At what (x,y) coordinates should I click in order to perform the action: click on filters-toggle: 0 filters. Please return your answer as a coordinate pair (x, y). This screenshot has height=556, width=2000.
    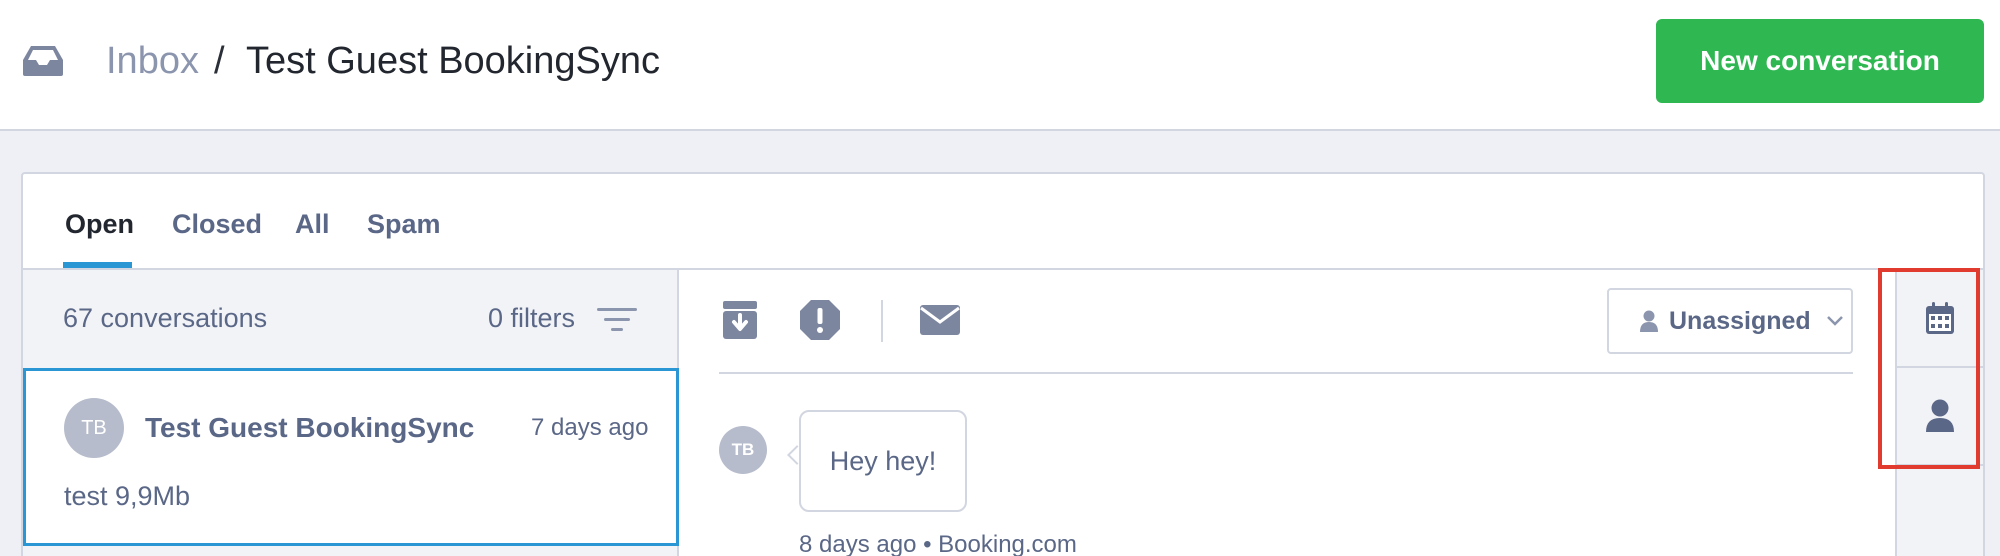
    Looking at the image, I should click on (531, 318).